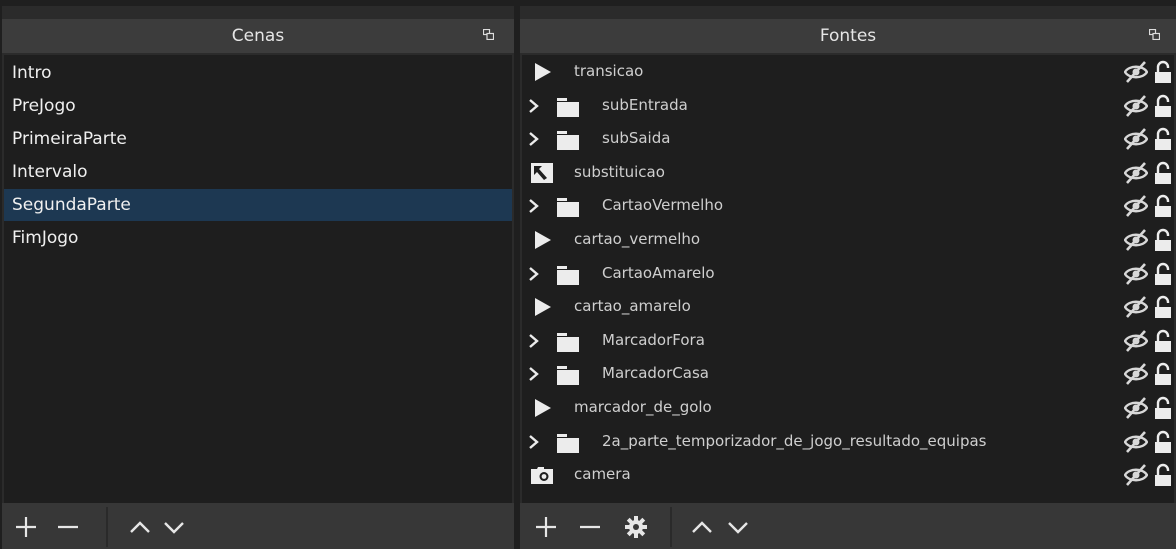  Describe the element at coordinates (258, 36) in the screenshot. I see `scenes-title: Cenas` at that location.